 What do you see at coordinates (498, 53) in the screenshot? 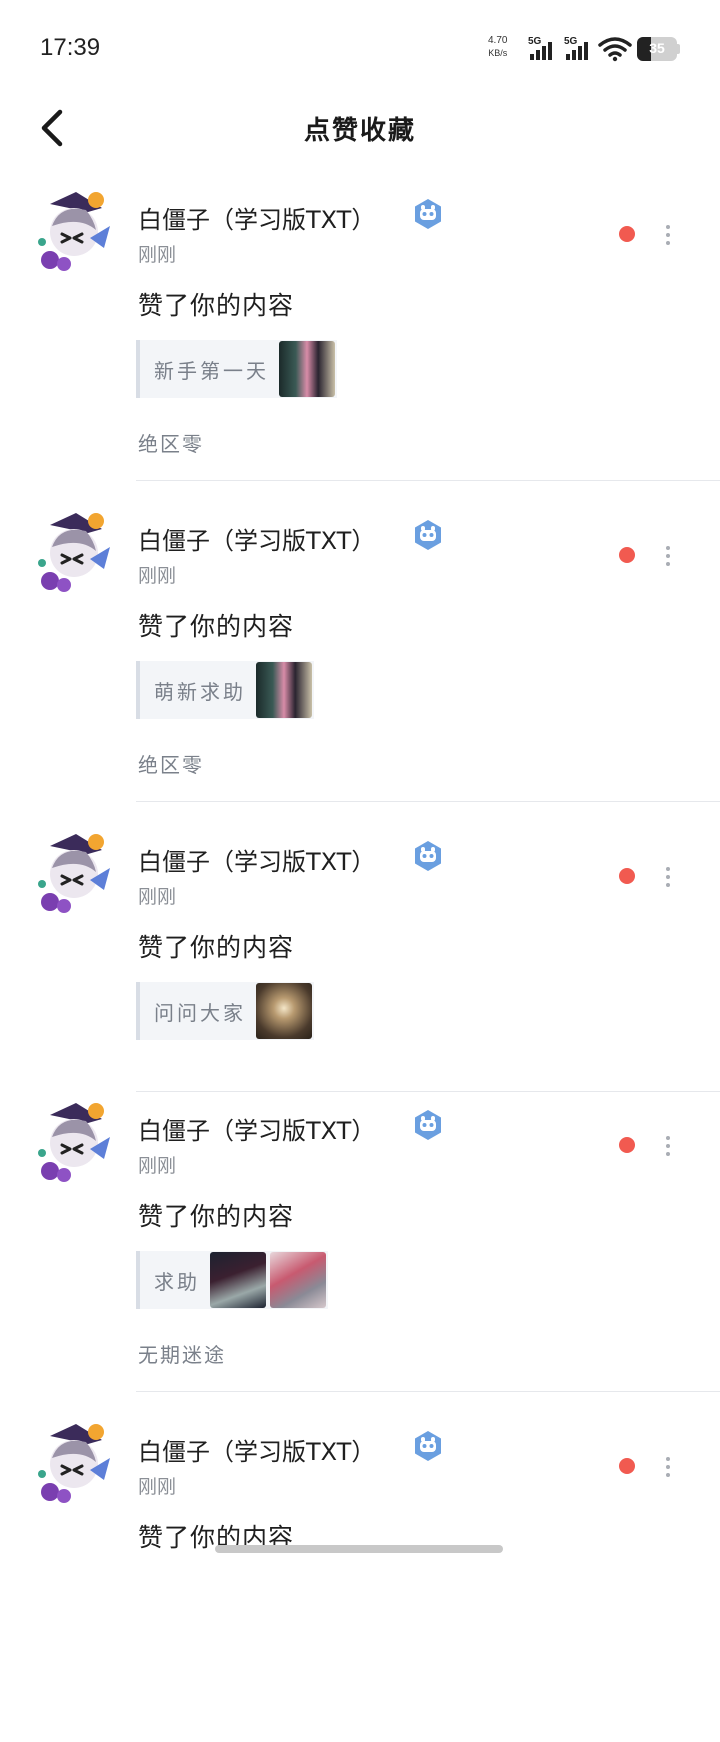
I see `network-speed-unit: KB/s` at bounding box center [498, 53].